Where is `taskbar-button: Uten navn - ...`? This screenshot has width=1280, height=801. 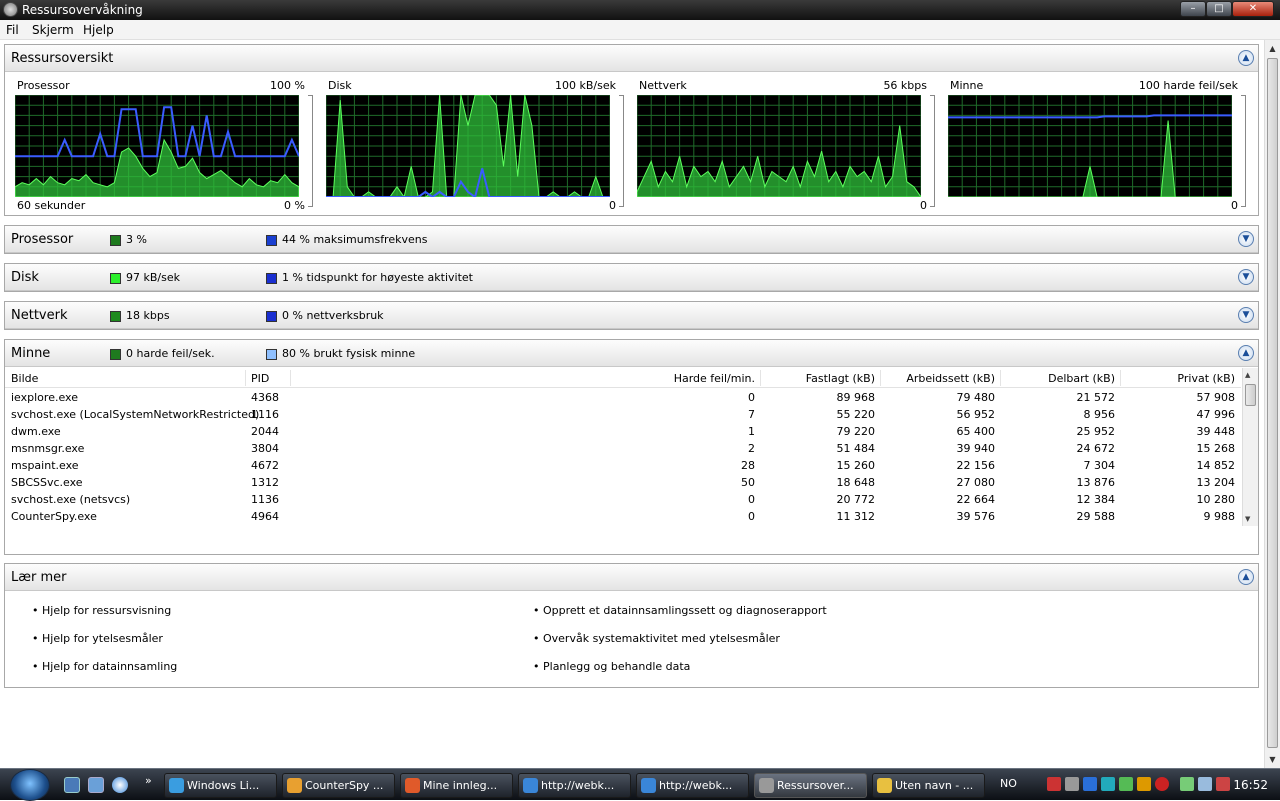 taskbar-button: Uten navn - ... is located at coordinates (928, 785).